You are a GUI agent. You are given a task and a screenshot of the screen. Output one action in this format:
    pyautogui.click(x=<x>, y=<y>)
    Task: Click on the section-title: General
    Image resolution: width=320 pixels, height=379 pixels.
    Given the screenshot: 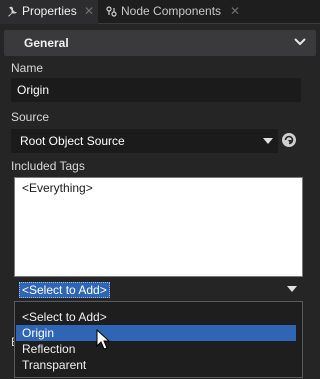 What is the action you would take?
    pyautogui.click(x=46, y=43)
    